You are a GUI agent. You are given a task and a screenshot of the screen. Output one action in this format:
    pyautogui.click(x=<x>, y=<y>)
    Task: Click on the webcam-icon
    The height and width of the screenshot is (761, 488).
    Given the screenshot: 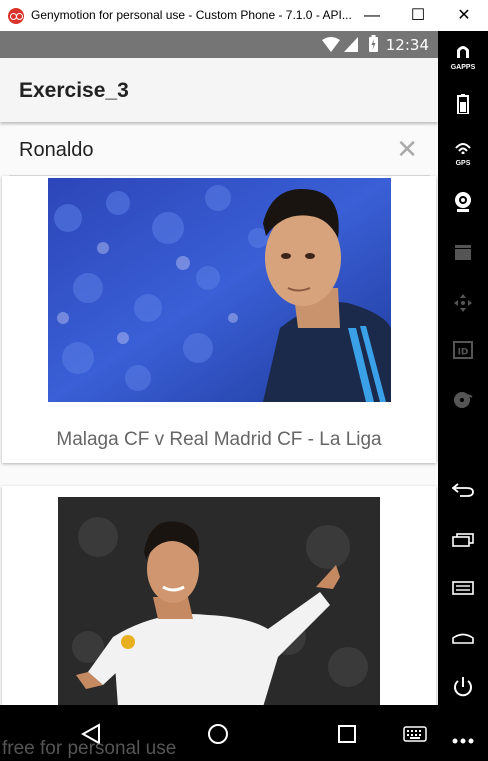 What is the action you would take?
    pyautogui.click(x=463, y=202)
    